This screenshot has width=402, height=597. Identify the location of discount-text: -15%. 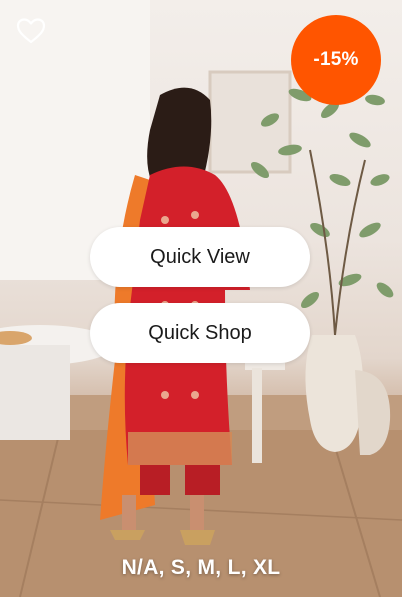
(336, 59).